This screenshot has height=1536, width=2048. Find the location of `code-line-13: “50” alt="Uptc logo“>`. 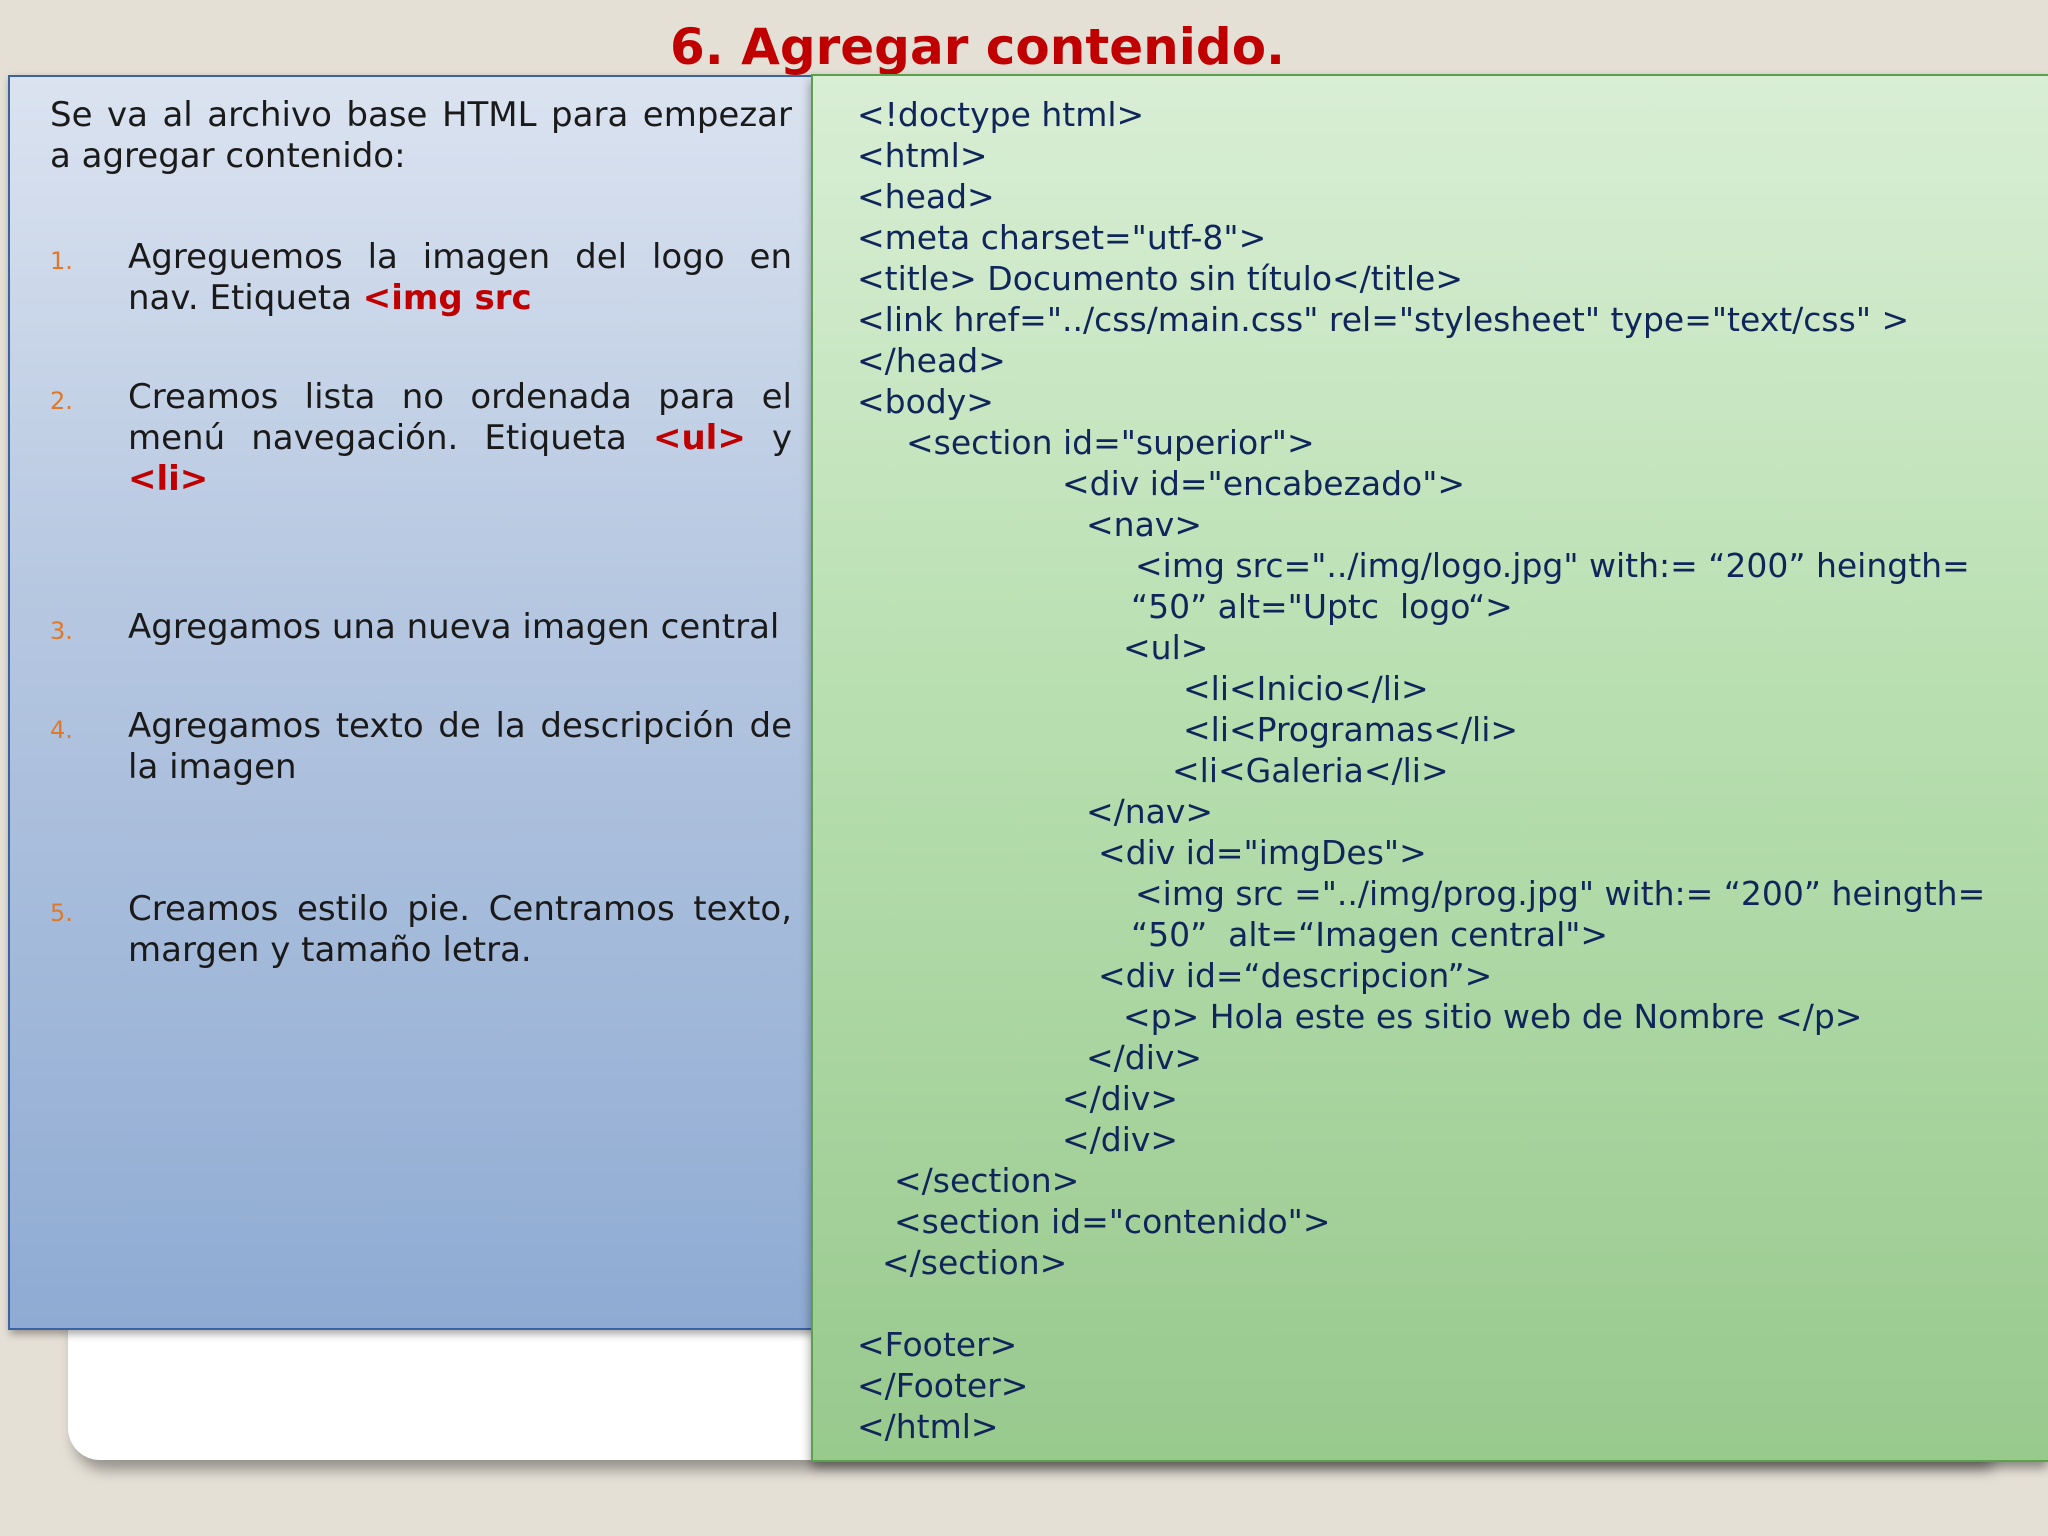

code-line-13: “50” alt="Uptc logo“> is located at coordinates (1322, 606).